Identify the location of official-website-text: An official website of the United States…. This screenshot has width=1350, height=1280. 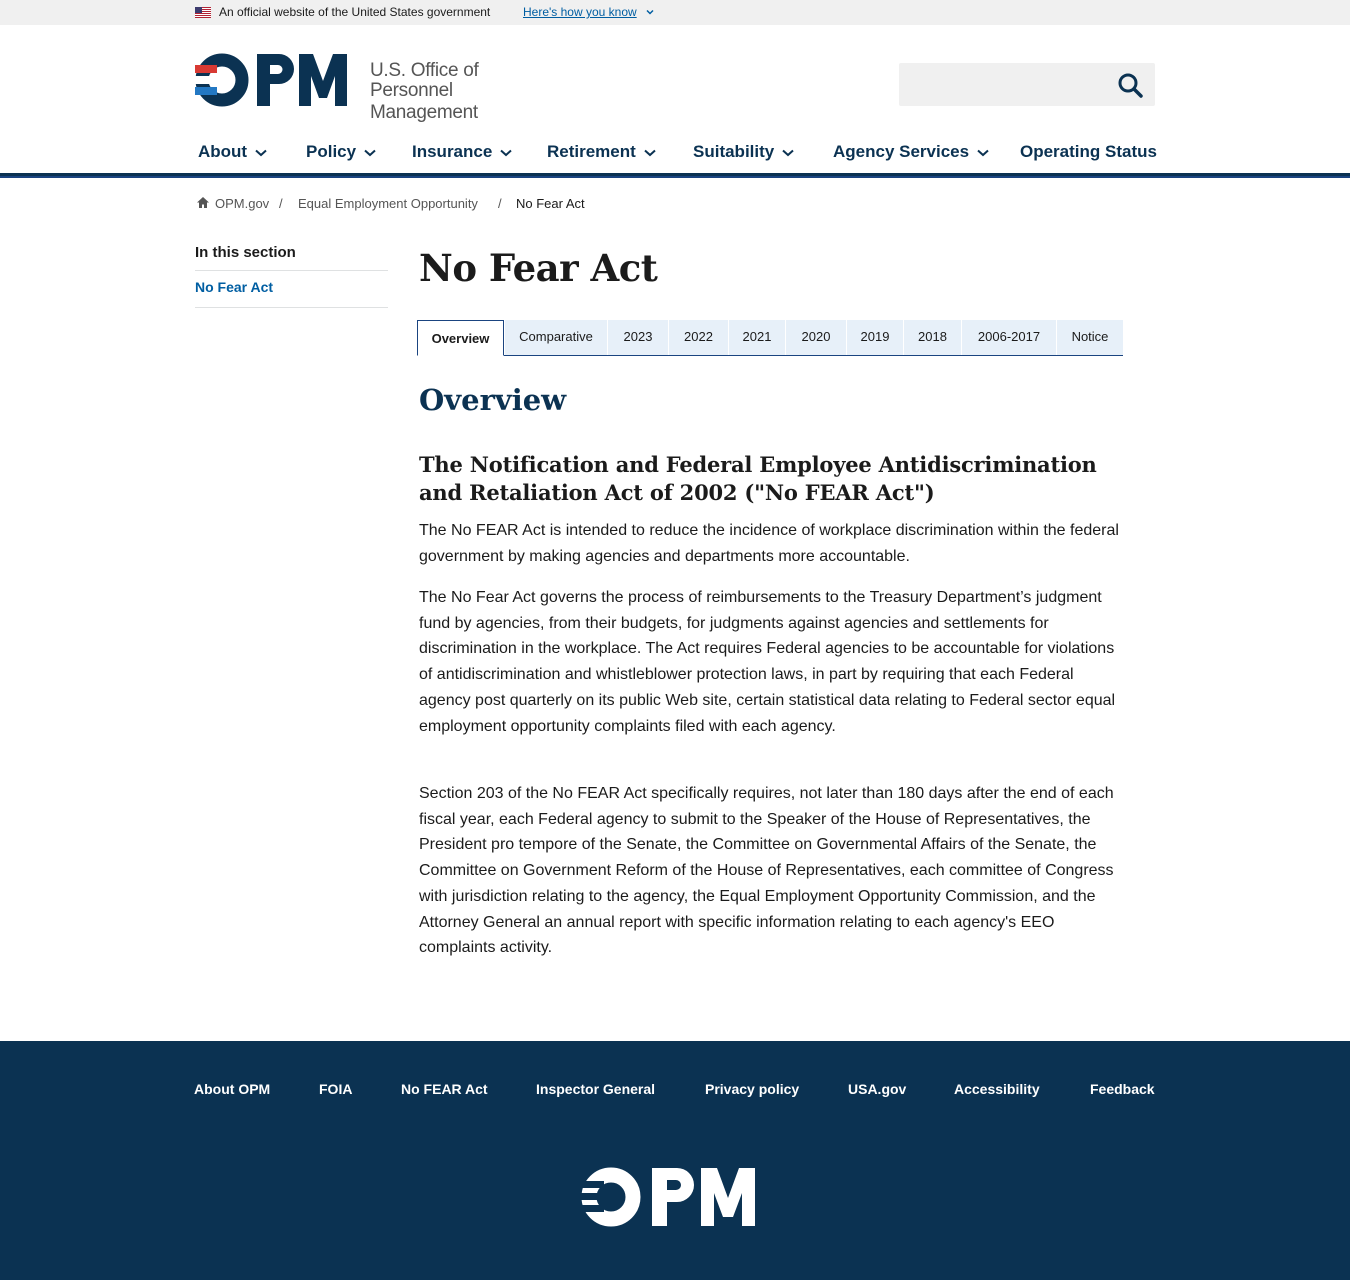
(355, 12).